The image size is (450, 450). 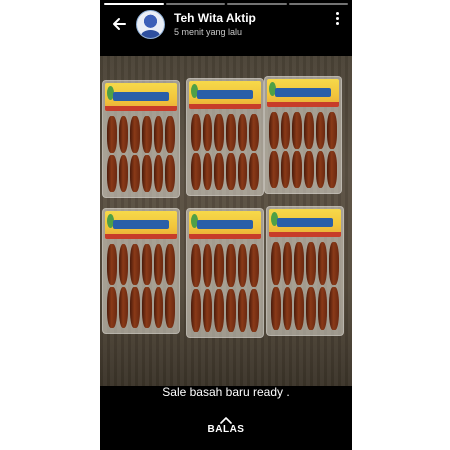 I want to click on back-button, so click(x=119, y=24).